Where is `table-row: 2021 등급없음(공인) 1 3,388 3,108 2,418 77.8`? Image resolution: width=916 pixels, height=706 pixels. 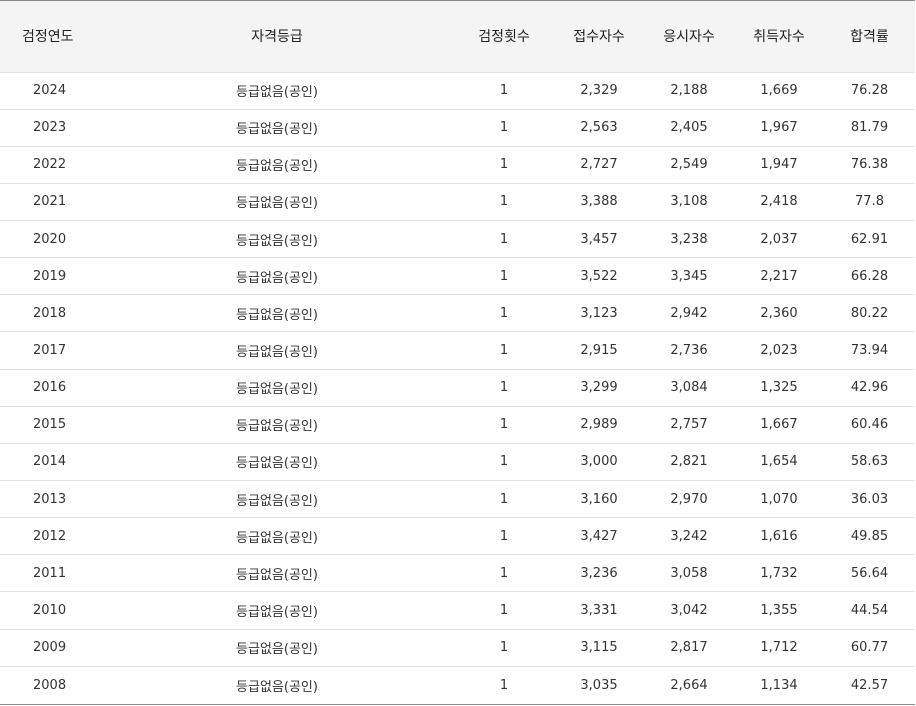
table-row: 2021 등급없음(공인) 1 3,388 3,108 2,418 77.8 is located at coordinates (457, 202).